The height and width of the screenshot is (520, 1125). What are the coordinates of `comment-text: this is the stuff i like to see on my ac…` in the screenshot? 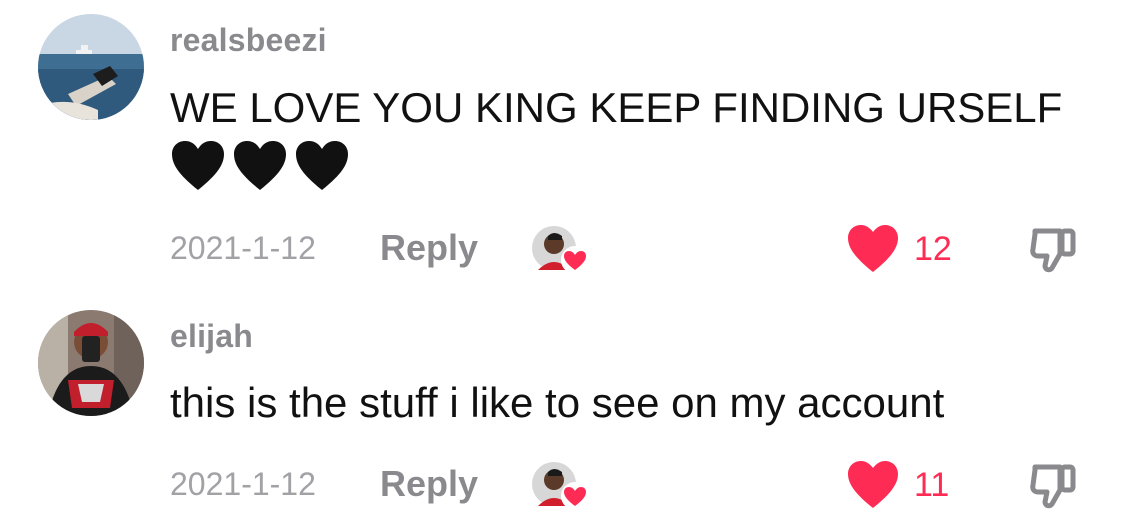 It's located at (557, 402).